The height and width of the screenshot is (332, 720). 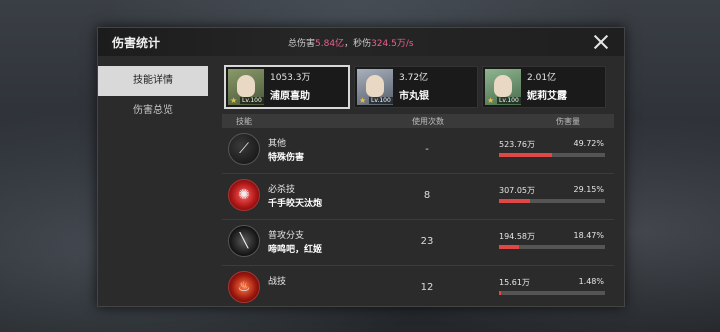 I want to click on damage-percent: 1.48%, so click(x=591, y=281).